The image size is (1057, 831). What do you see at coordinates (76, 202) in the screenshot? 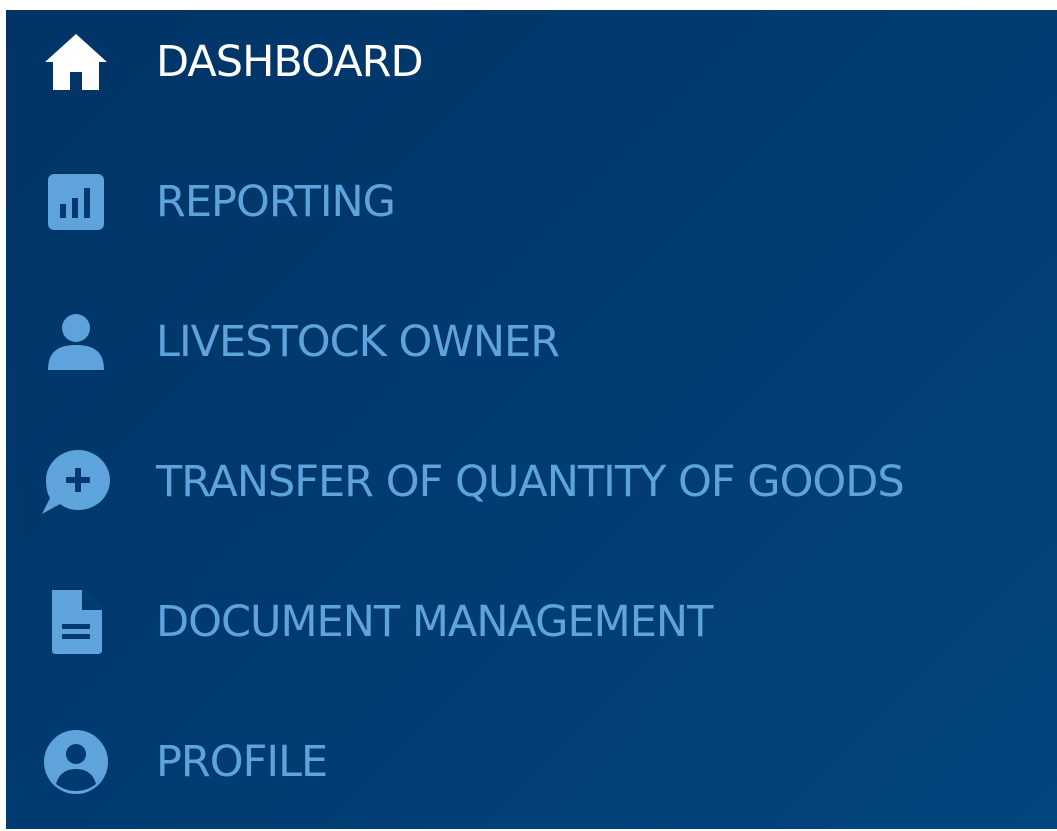
I see `bar-chart-icon` at bounding box center [76, 202].